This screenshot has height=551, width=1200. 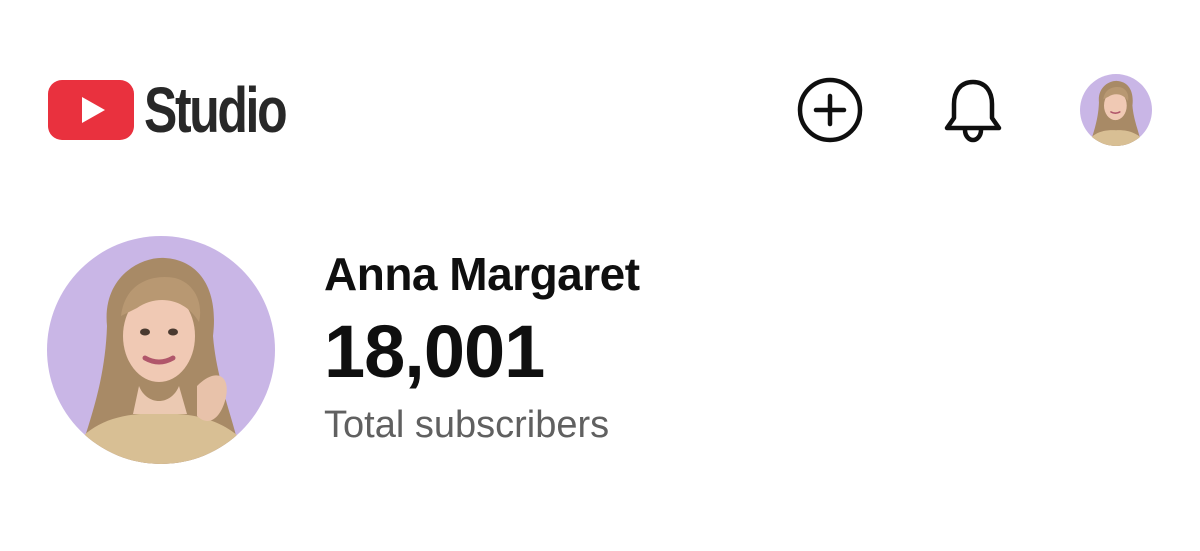 I want to click on subscriber-label: Total subscribers, so click(x=467, y=425).